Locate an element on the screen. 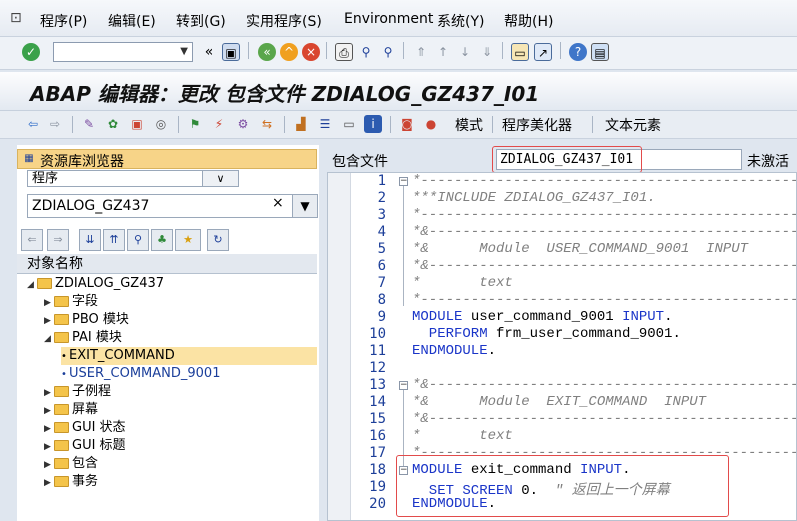 Image resolution: width=797 pixels, height=521 pixels. save-icon: ▣ is located at coordinates (231, 52).